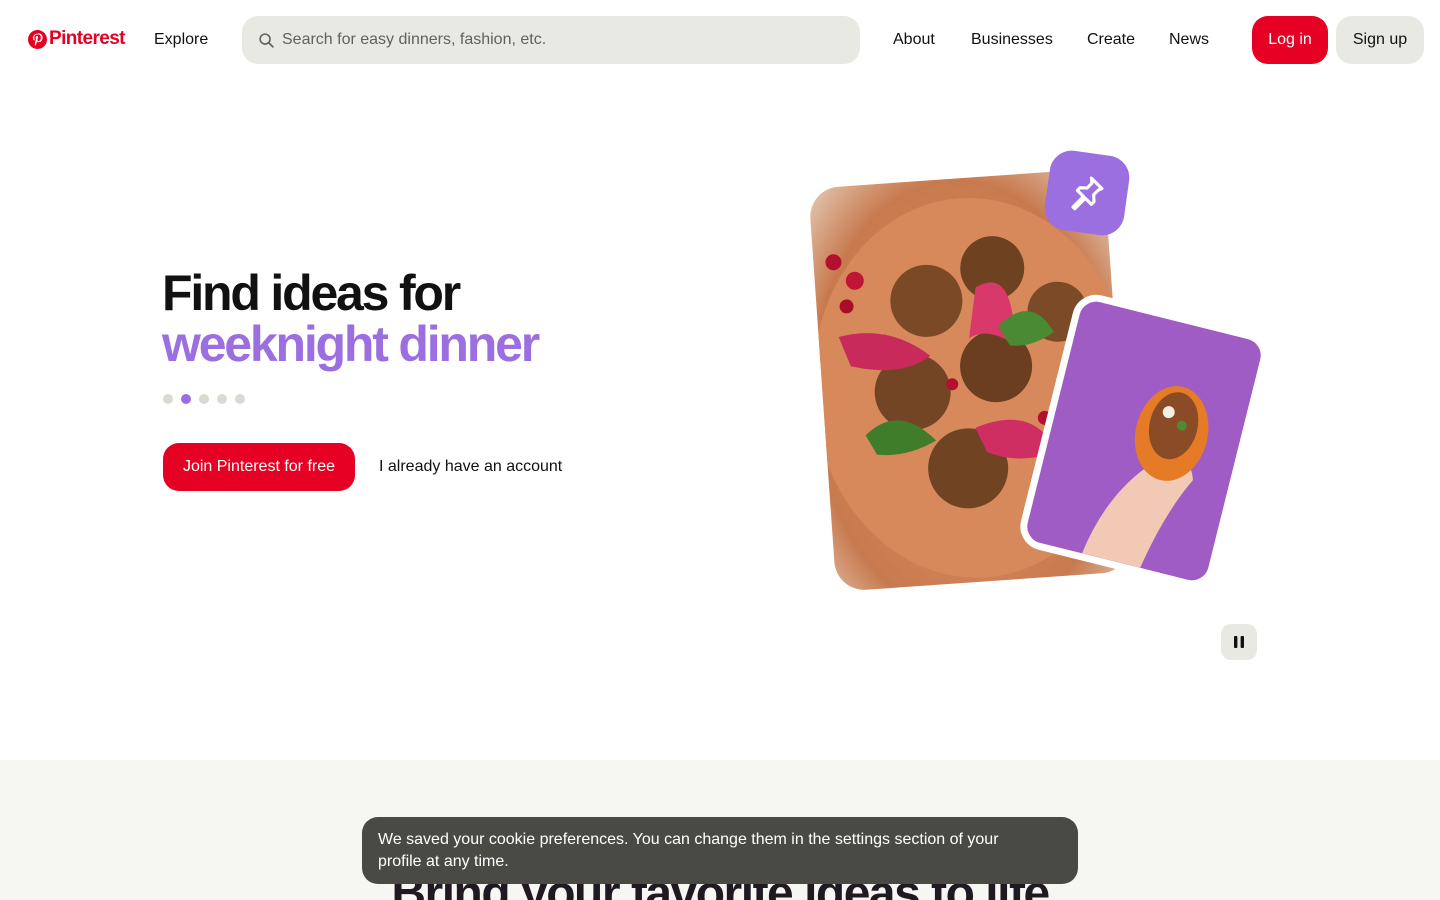  What do you see at coordinates (266, 40) in the screenshot?
I see `search-icon` at bounding box center [266, 40].